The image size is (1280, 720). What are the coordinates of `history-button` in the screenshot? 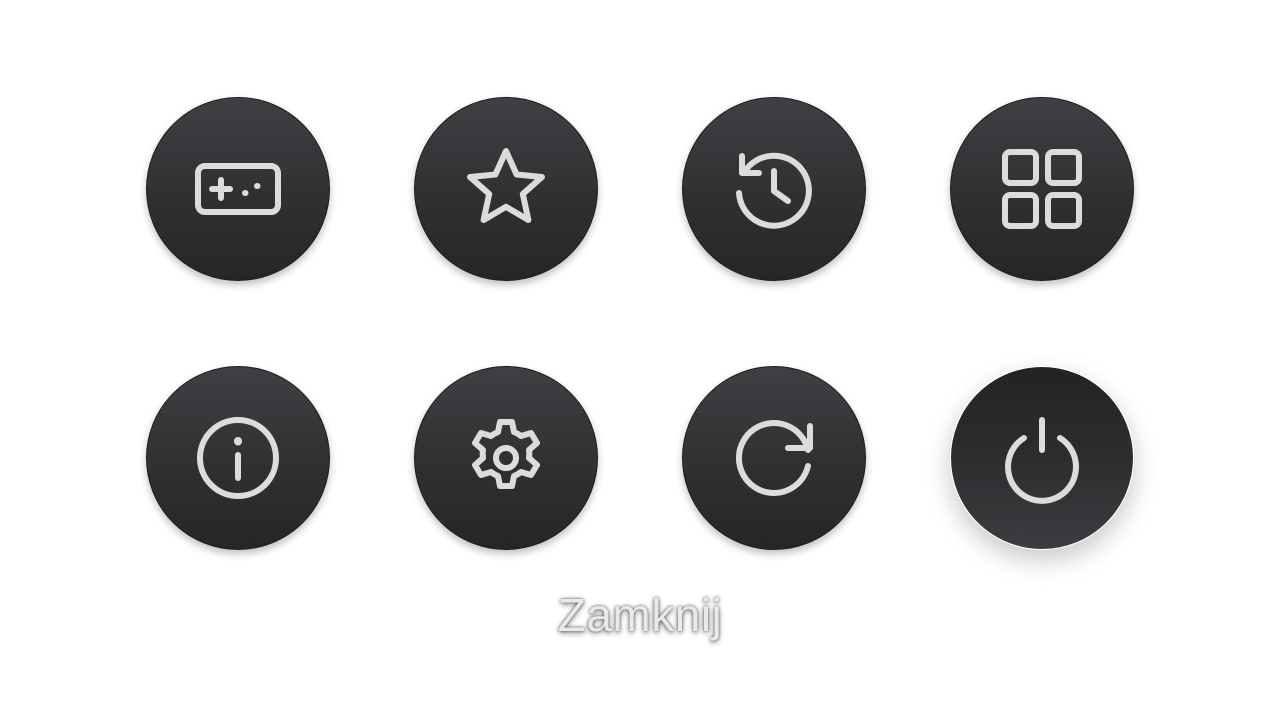 It's located at (774, 189).